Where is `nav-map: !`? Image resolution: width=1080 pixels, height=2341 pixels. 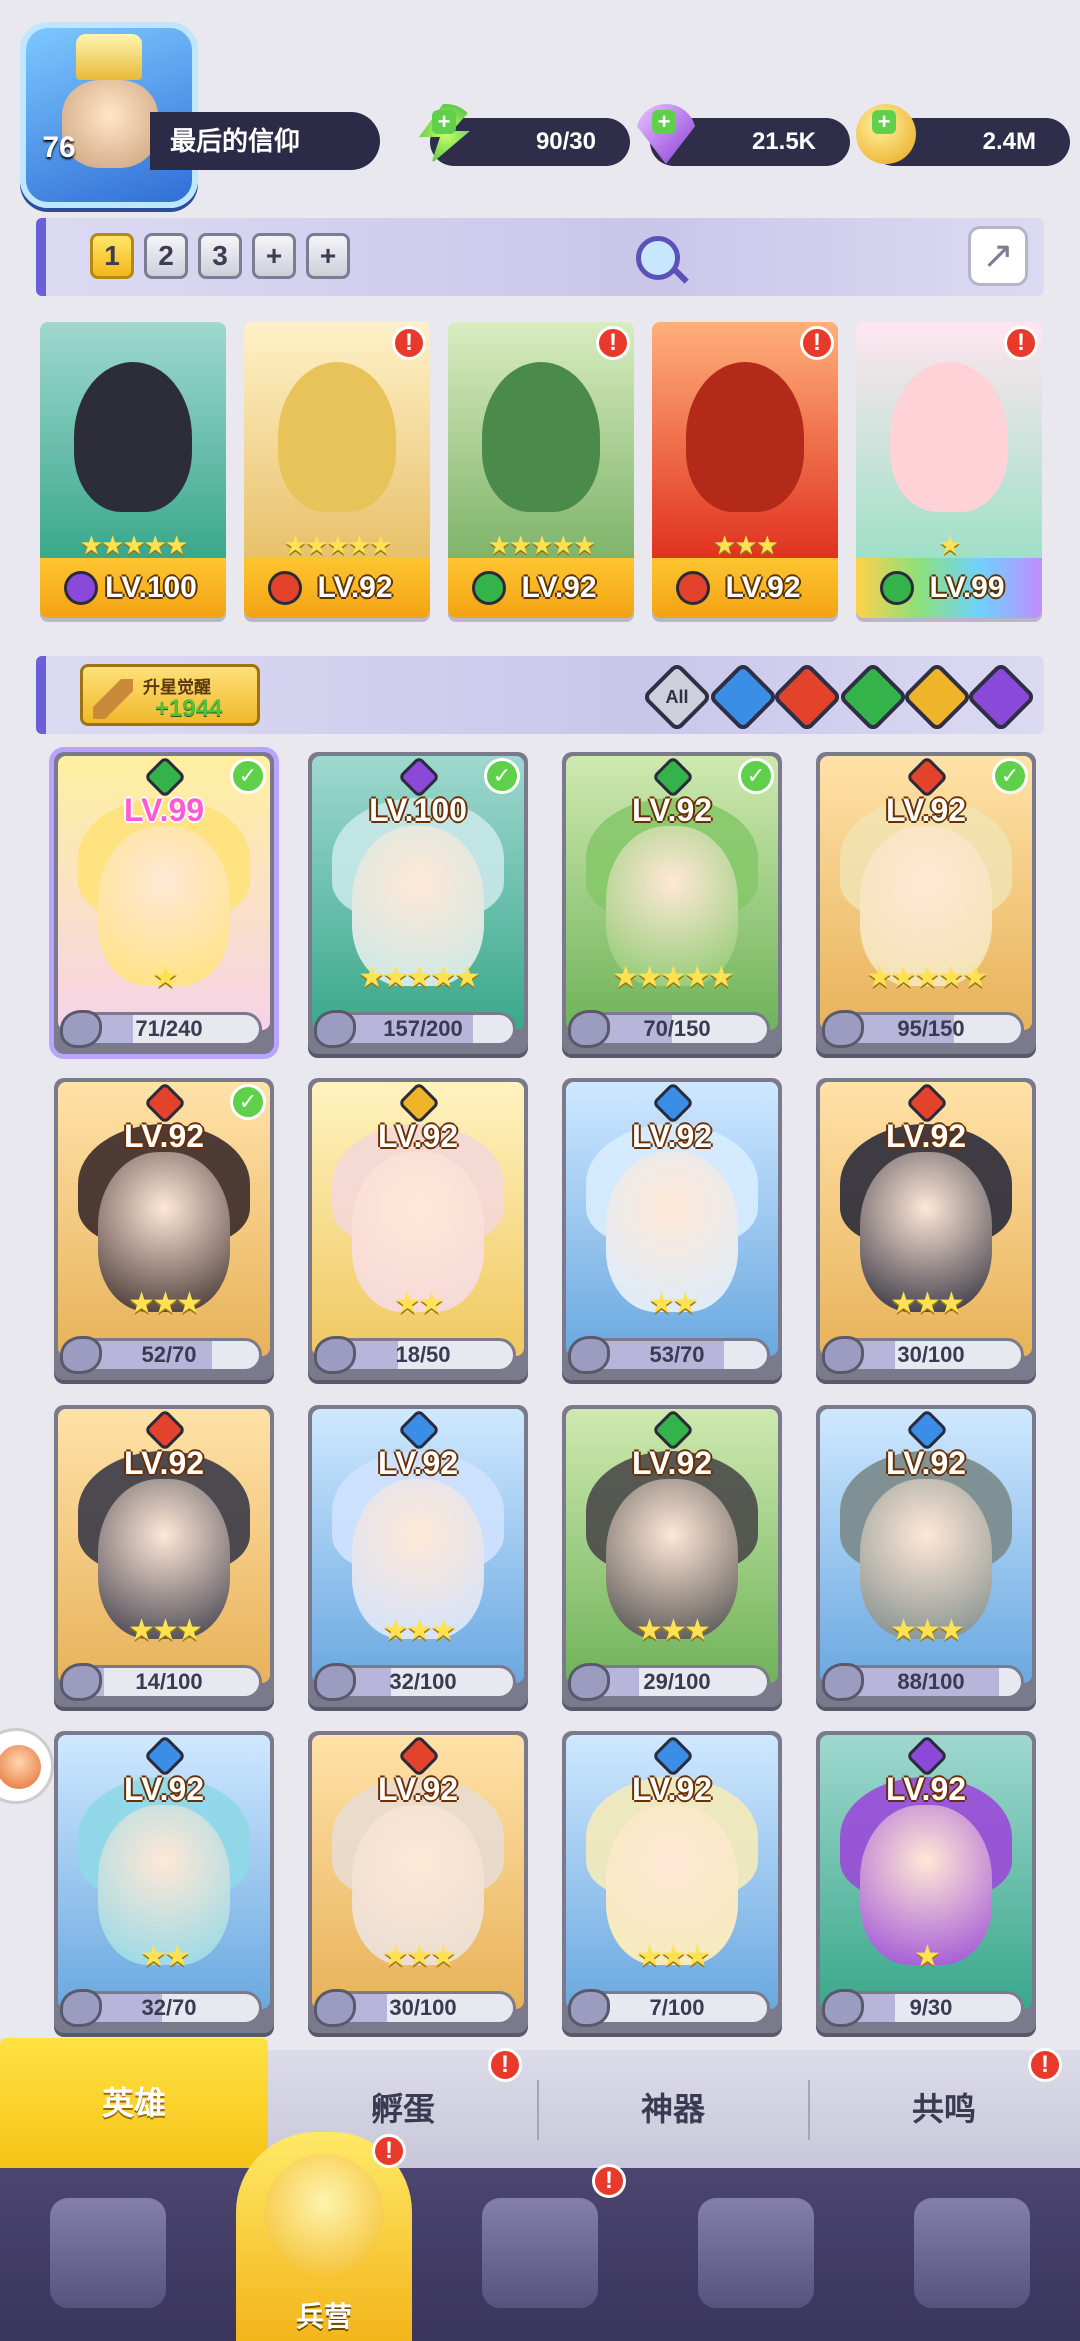
nav-map: ! is located at coordinates (540, 2252).